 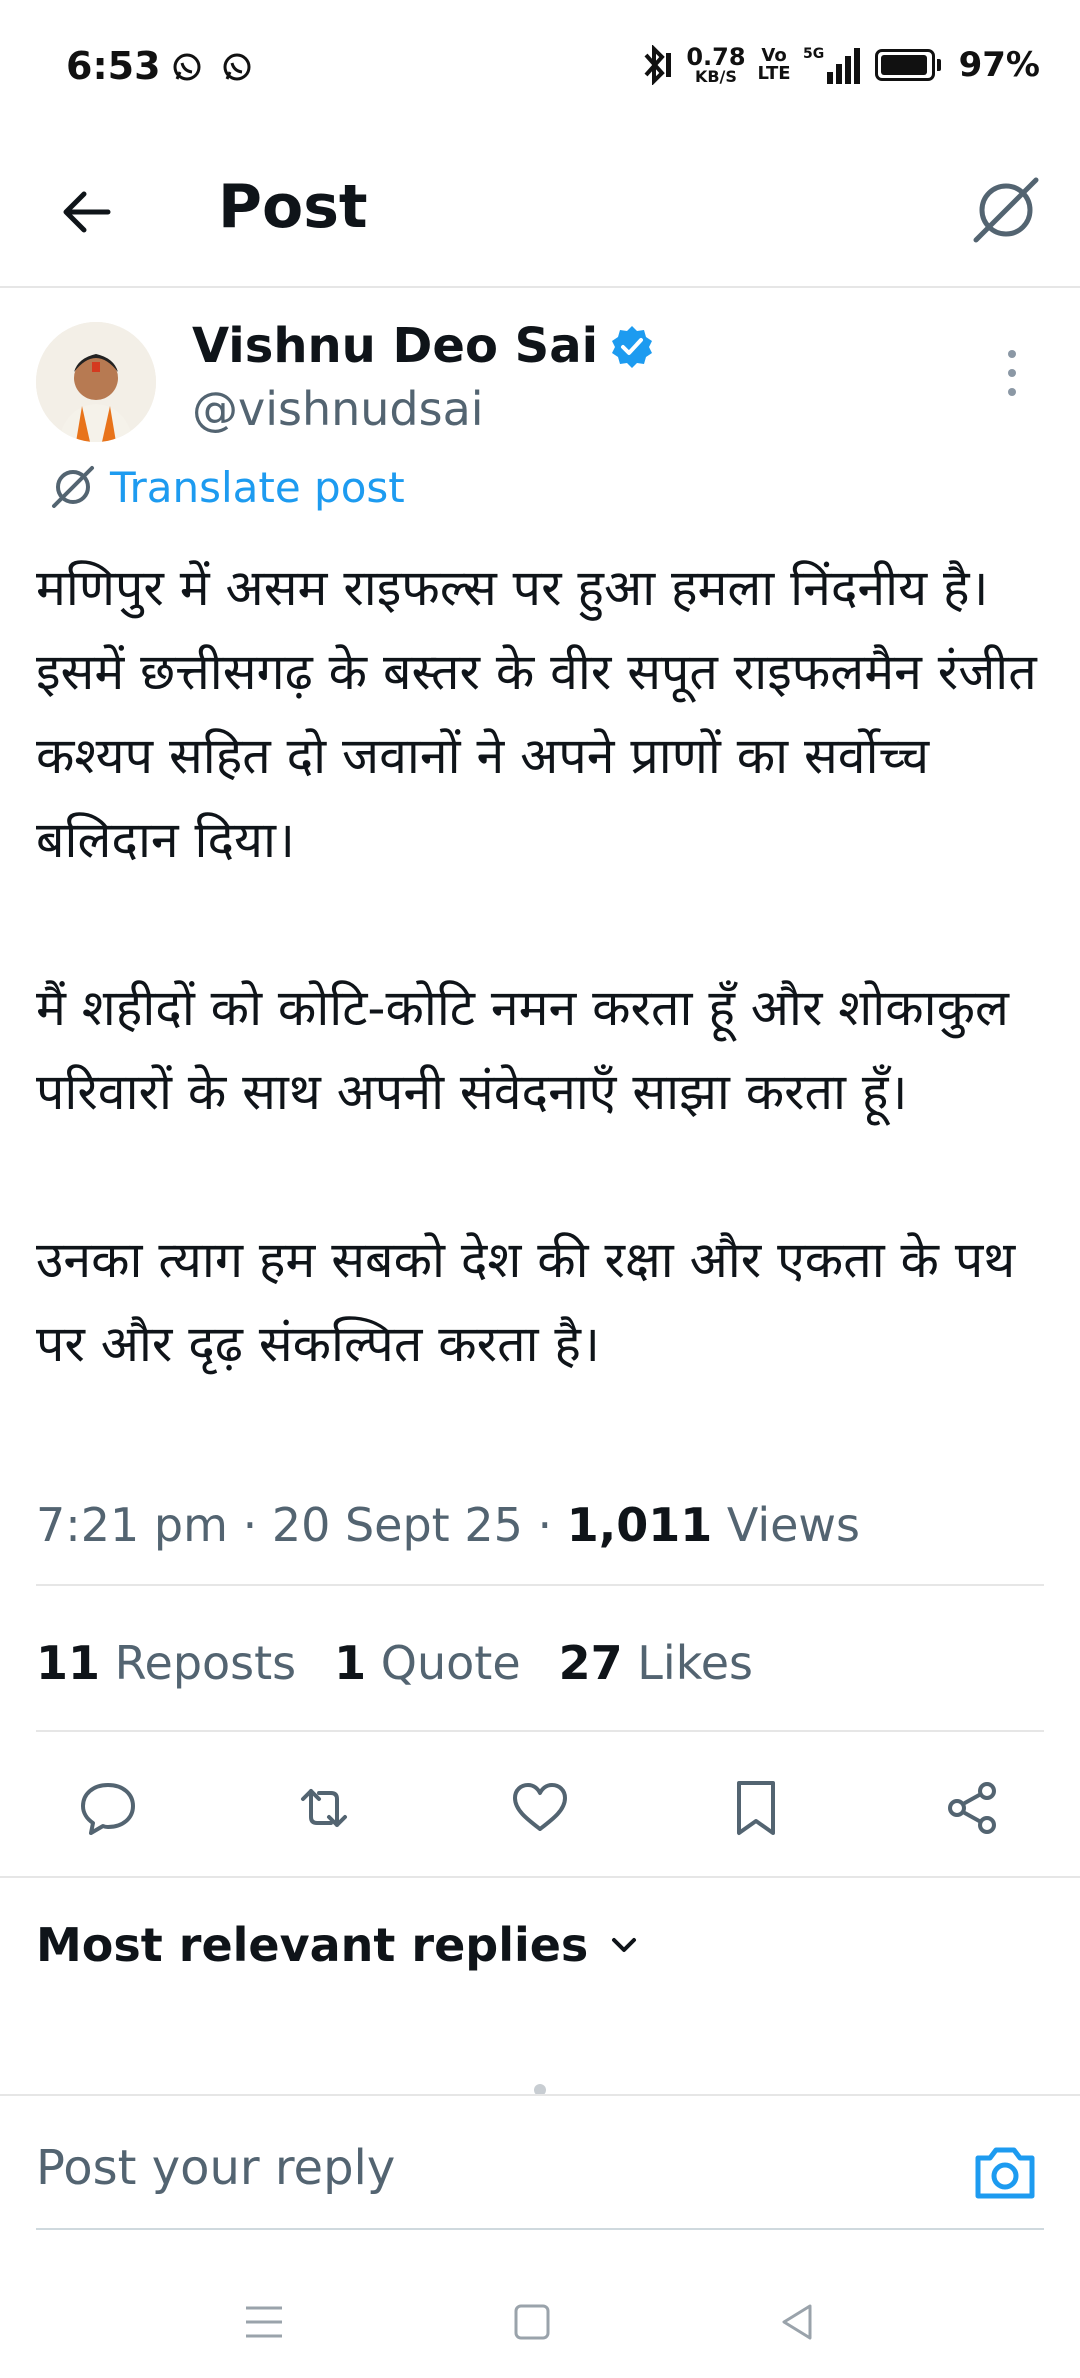 What do you see at coordinates (1005, 2173) in the screenshot?
I see `camera-icon` at bounding box center [1005, 2173].